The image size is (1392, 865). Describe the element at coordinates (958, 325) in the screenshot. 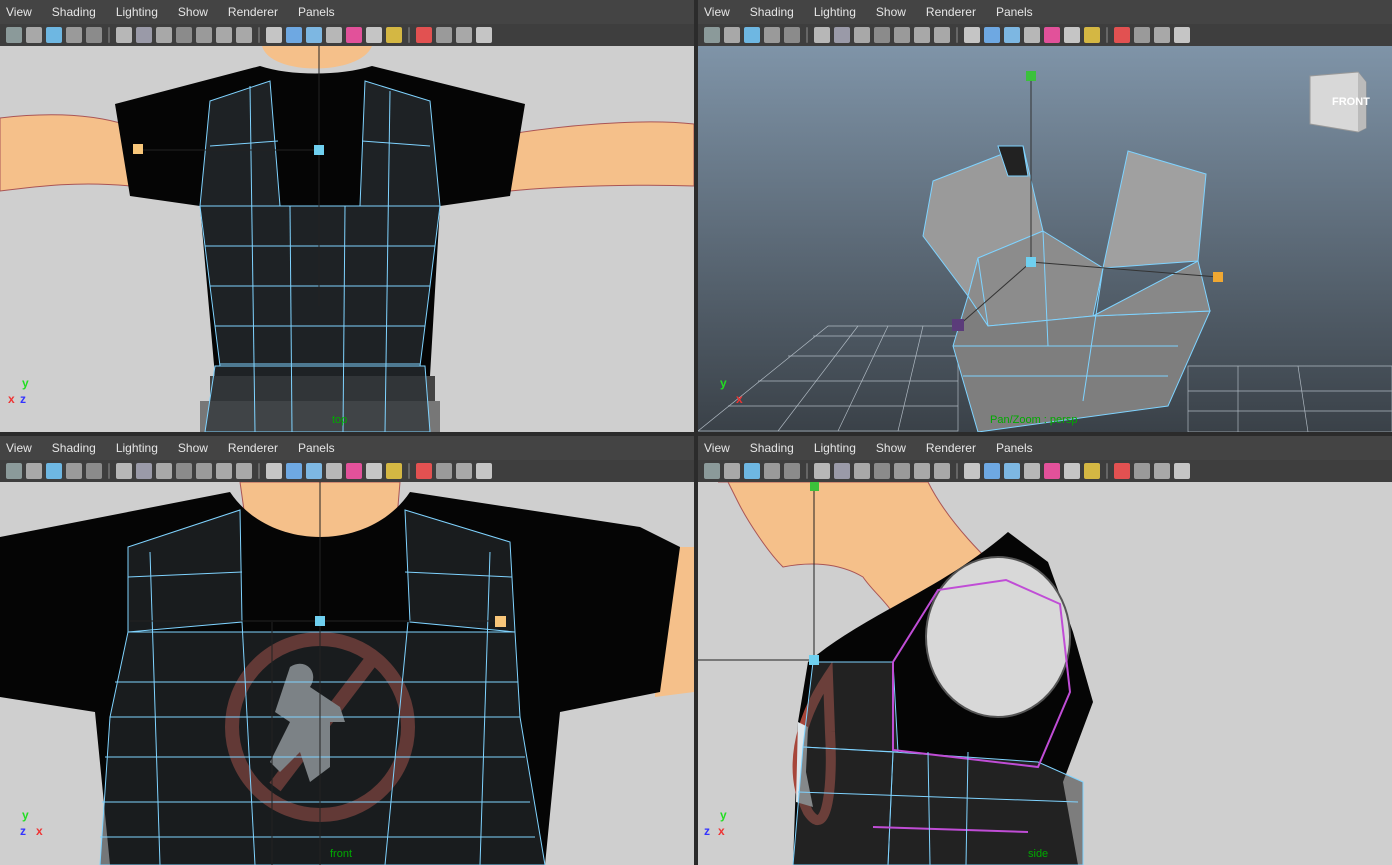

I see `move-handle-z` at that location.